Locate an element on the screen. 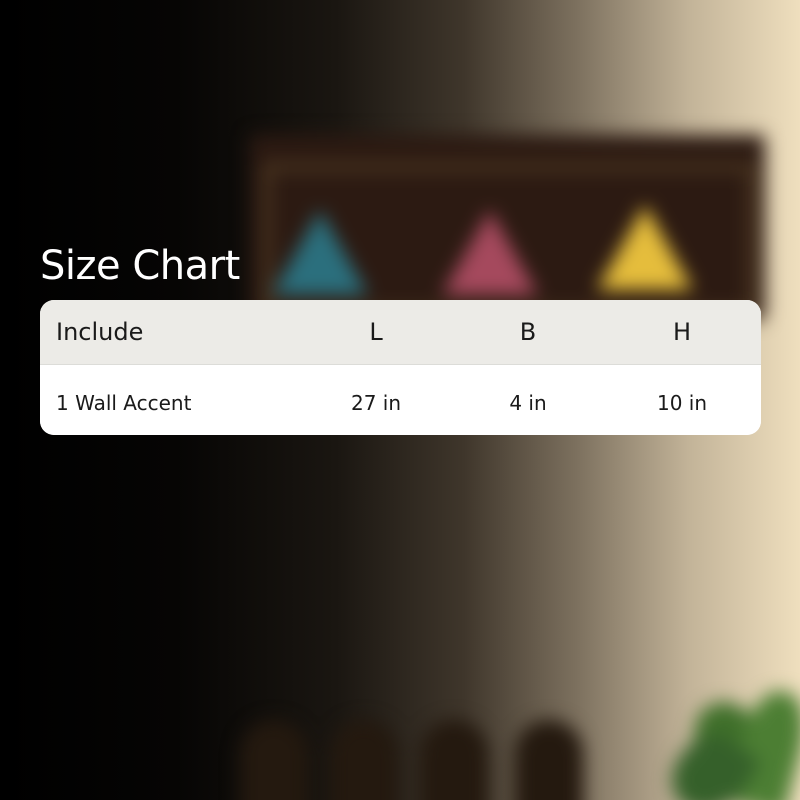 This screenshot has width=800, height=800. pink-triangle-shape is located at coordinates (490, 252).